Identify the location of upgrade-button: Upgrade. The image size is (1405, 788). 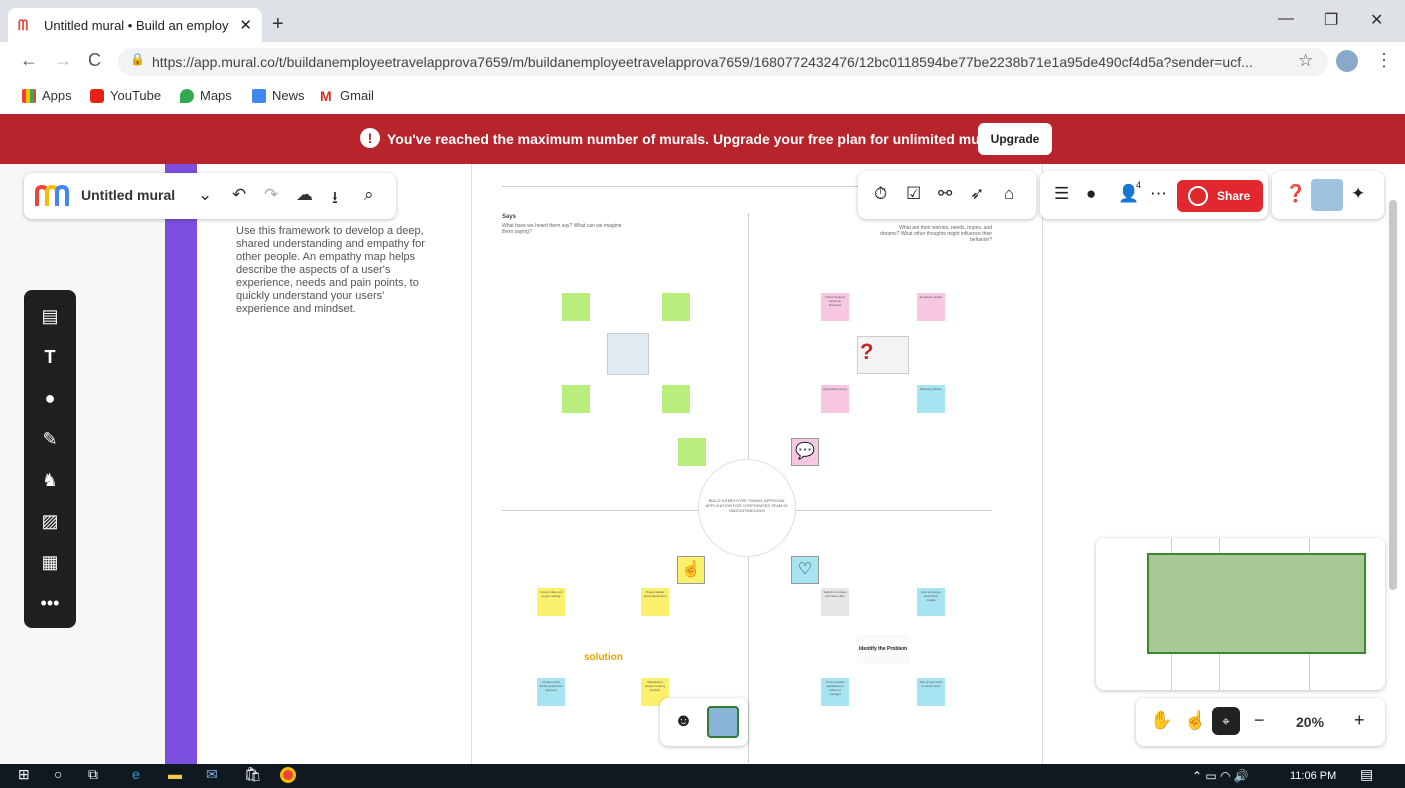
(1015, 139).